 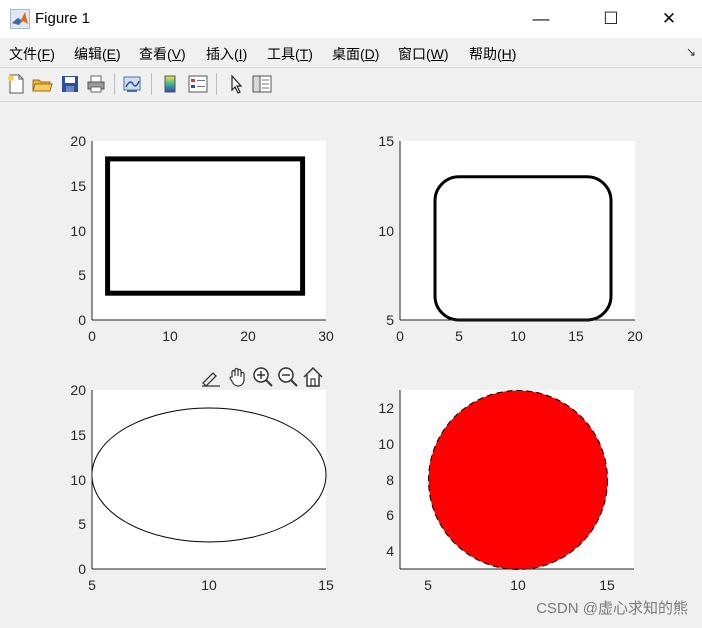 I want to click on y-tick-label: 6, so click(x=390, y=515).